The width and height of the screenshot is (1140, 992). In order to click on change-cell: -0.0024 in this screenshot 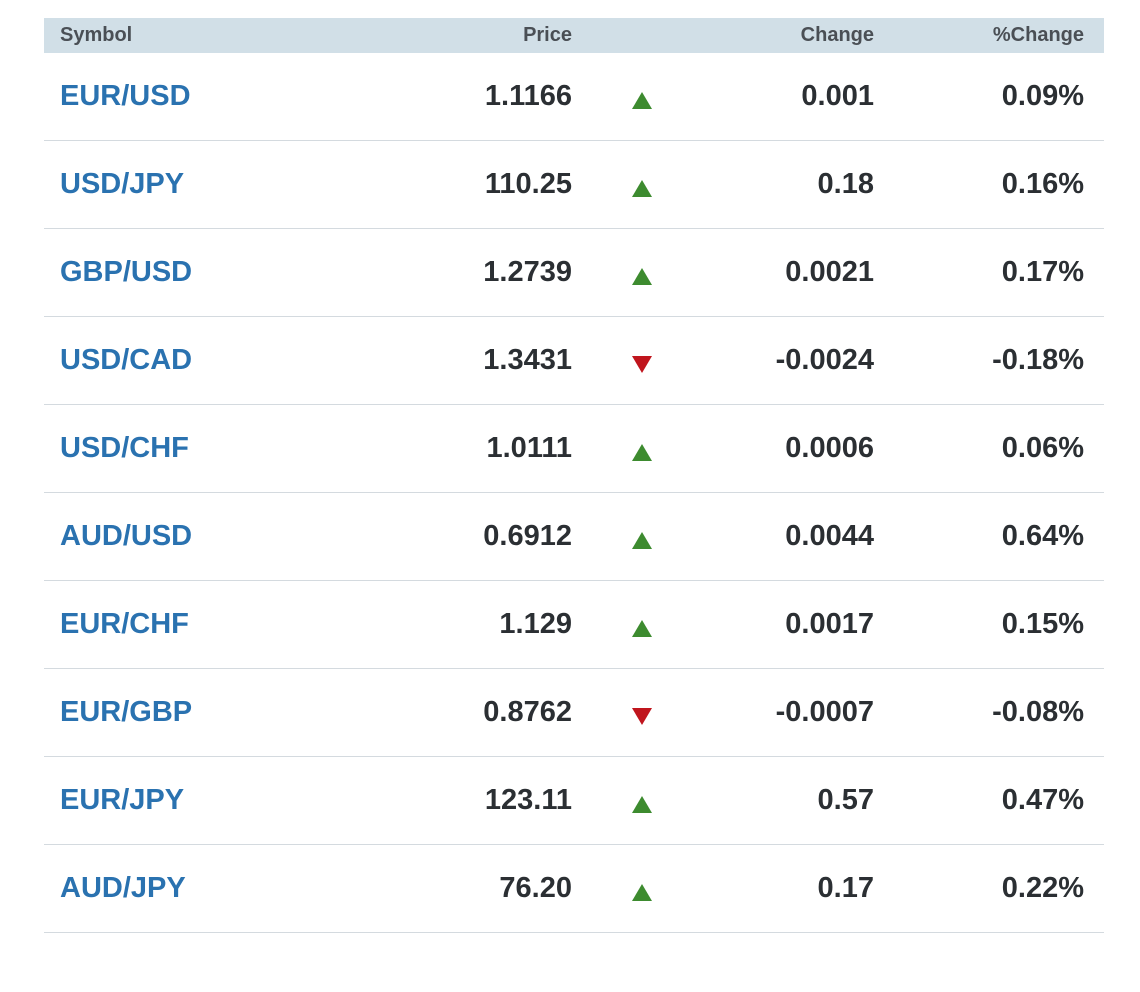, I will do `click(824, 360)`.